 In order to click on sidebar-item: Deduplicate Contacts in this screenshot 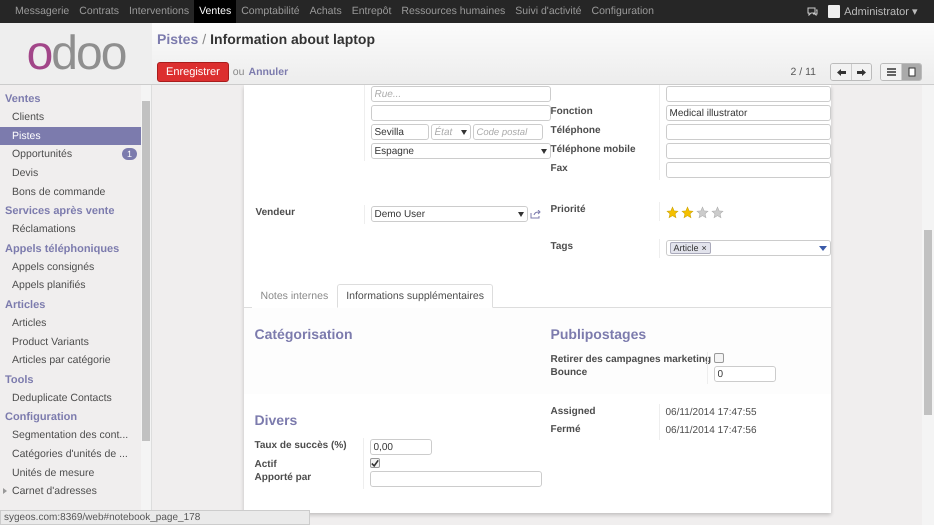, I will do `click(70, 398)`.